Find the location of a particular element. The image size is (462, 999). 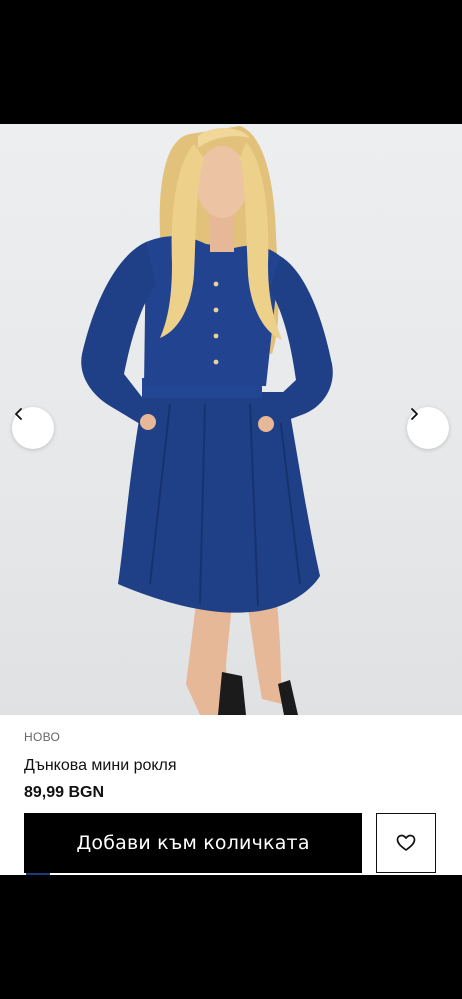

product-price: 89,99 BGN is located at coordinates (64, 792).